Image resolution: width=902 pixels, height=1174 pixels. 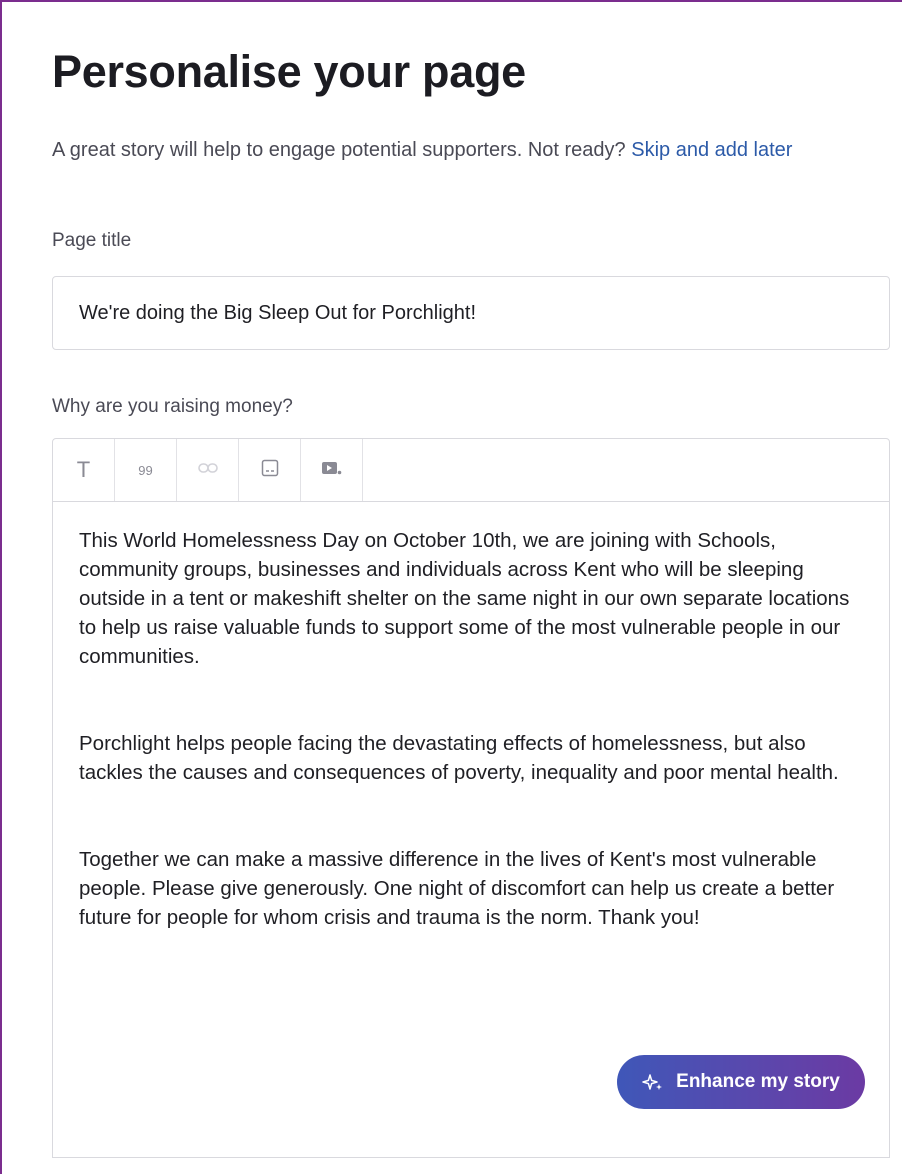 I want to click on editor-toolbar: T 99, so click(x=471, y=470).